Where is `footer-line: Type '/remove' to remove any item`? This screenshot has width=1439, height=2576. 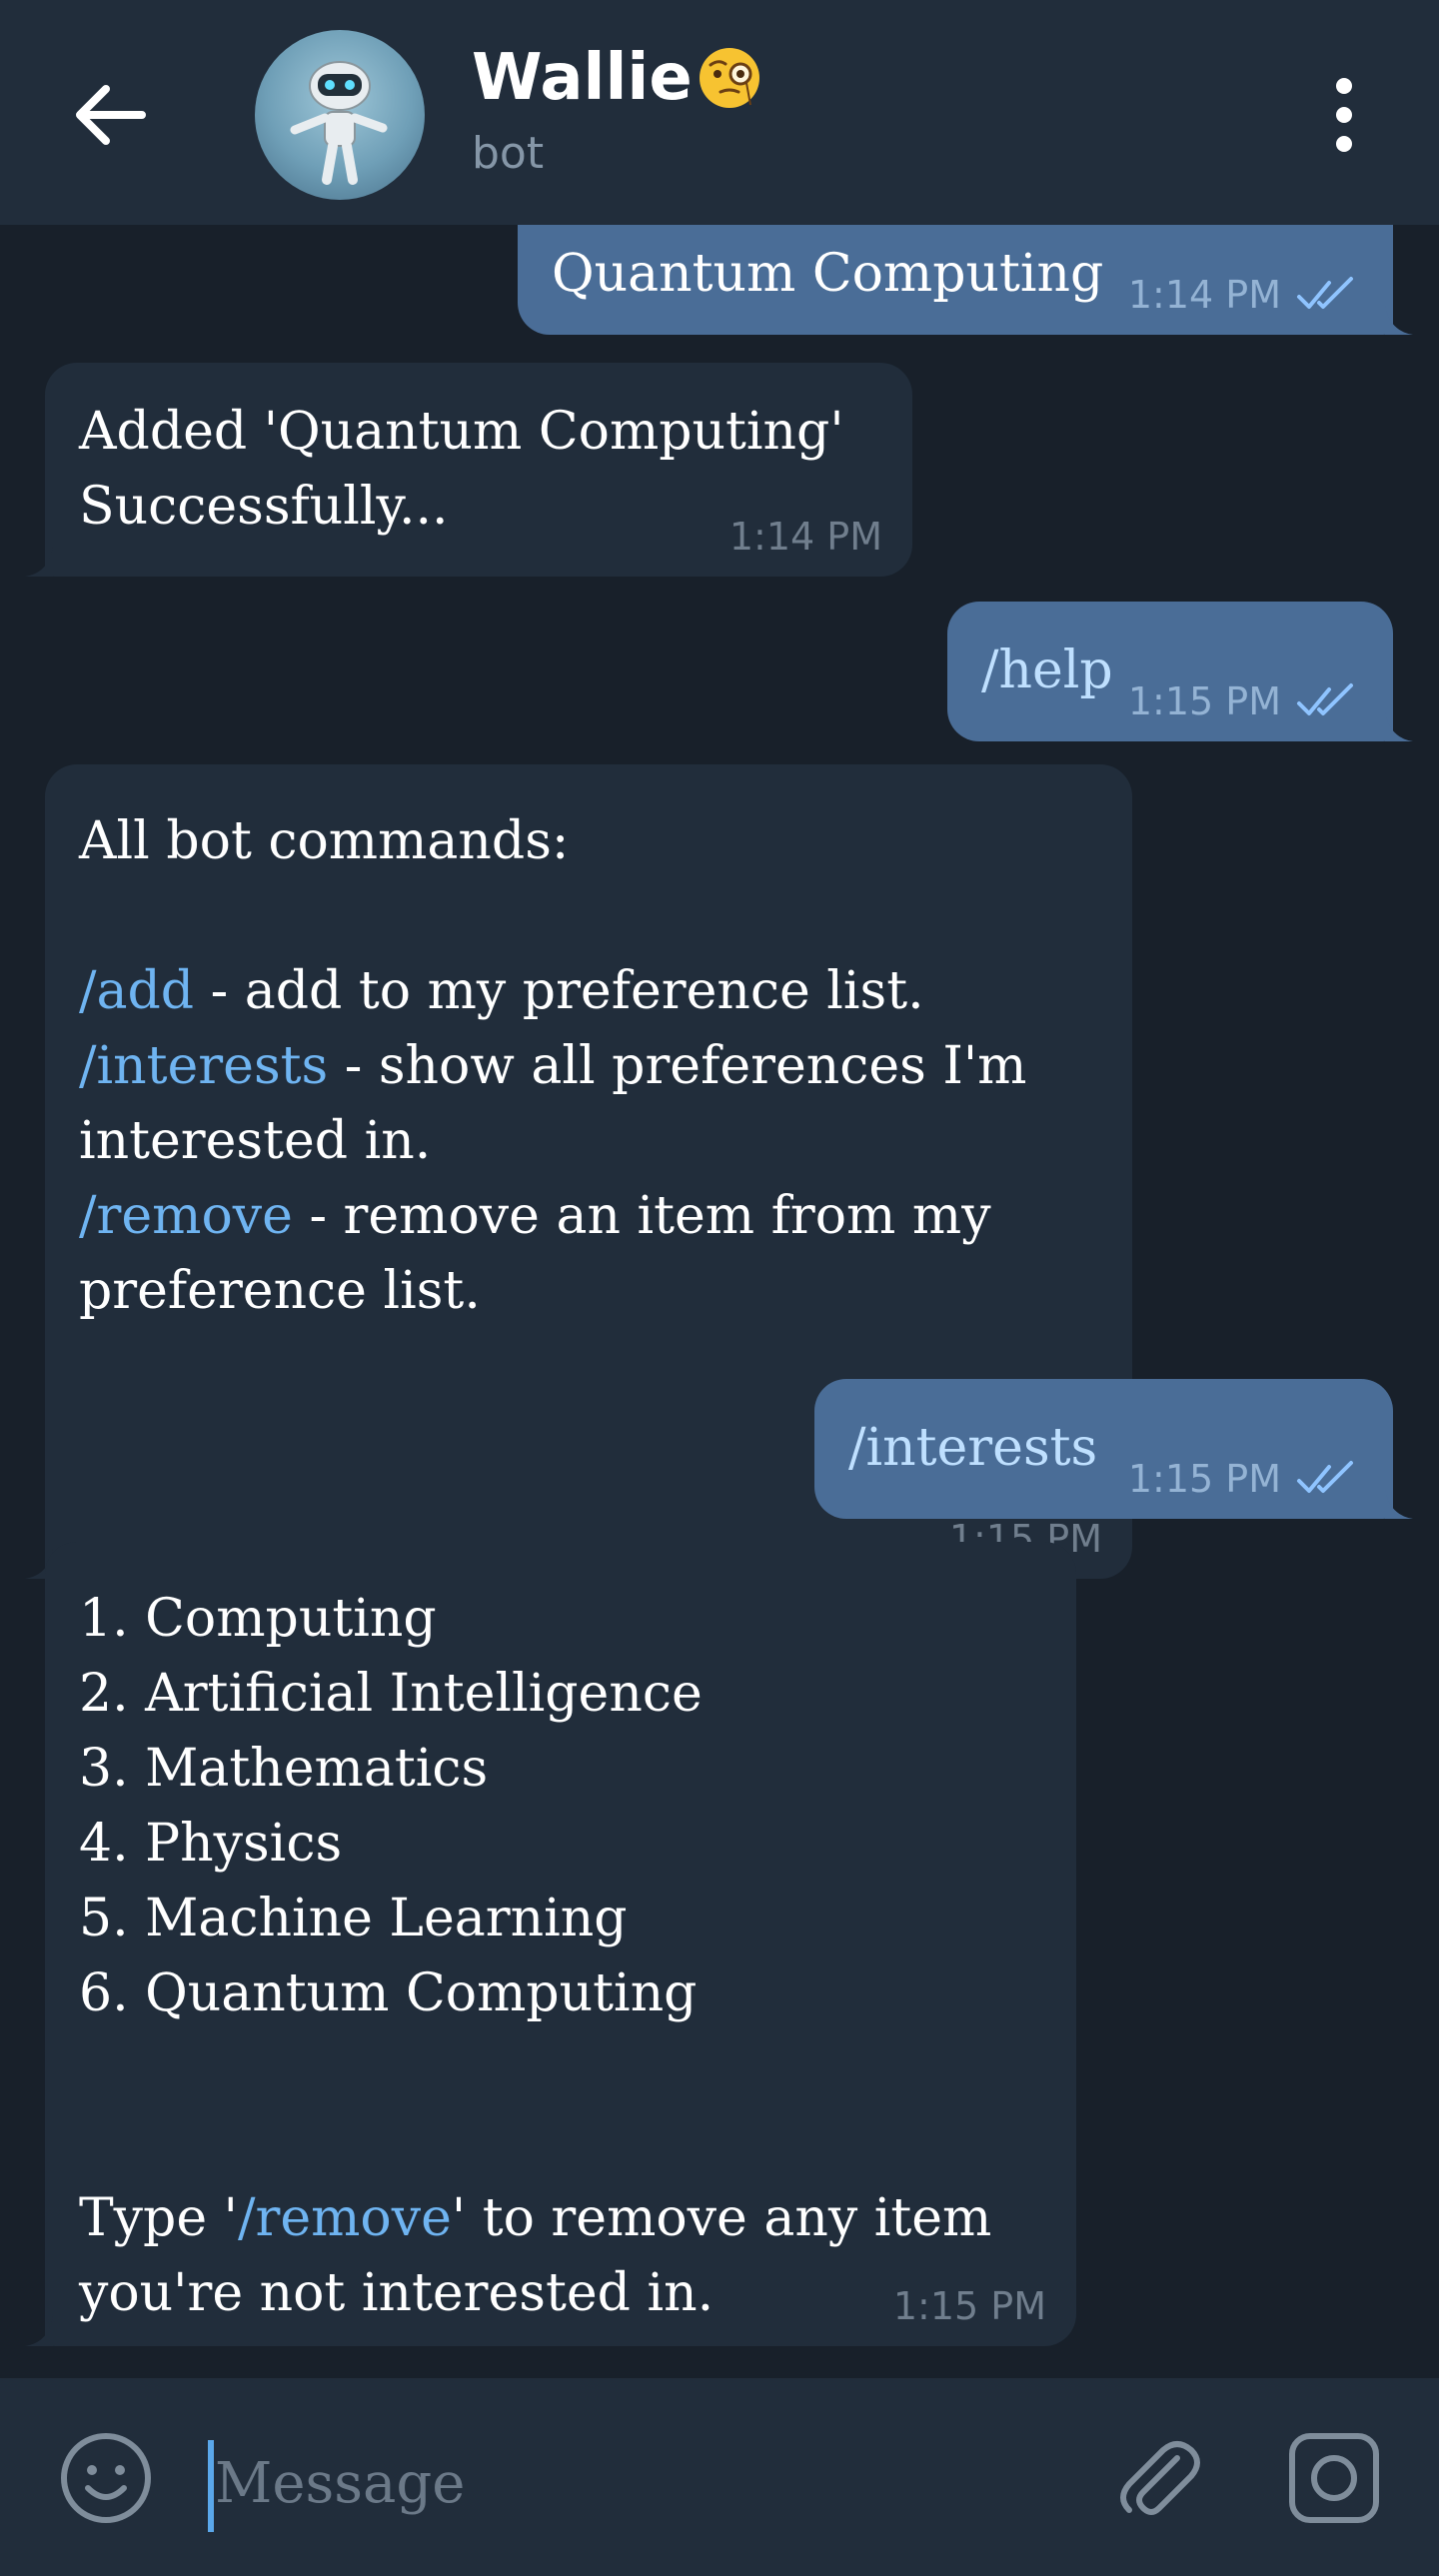 footer-line: Type '/remove' to remove any item is located at coordinates (560, 2218).